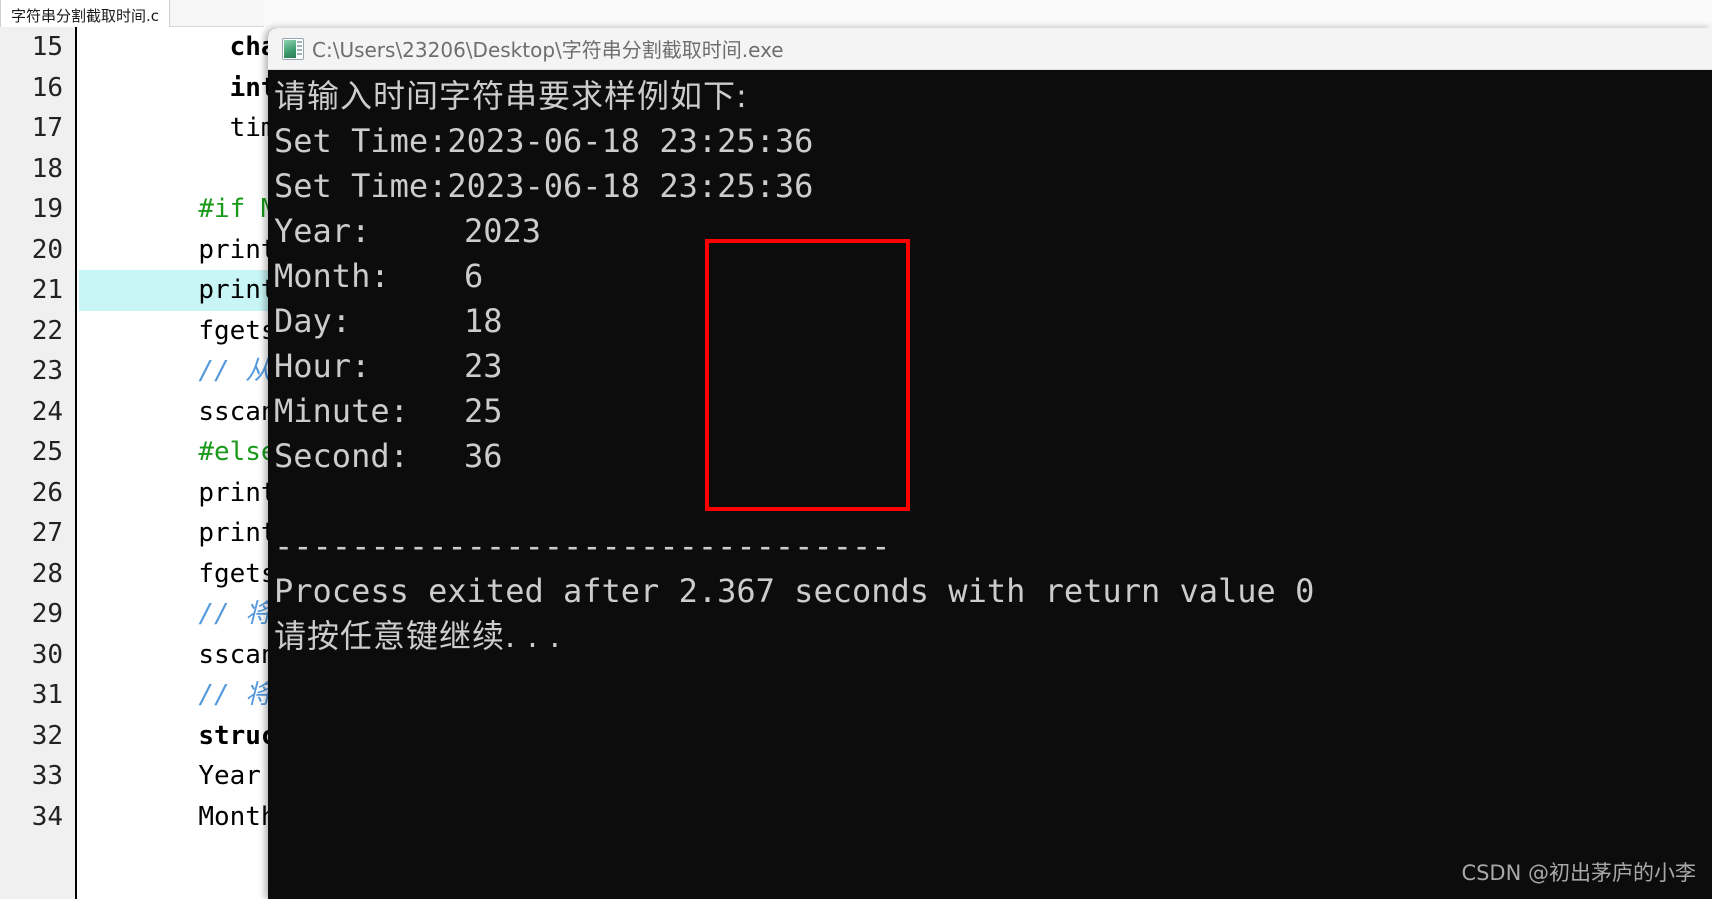  I want to click on line-number: 20, so click(47, 249).